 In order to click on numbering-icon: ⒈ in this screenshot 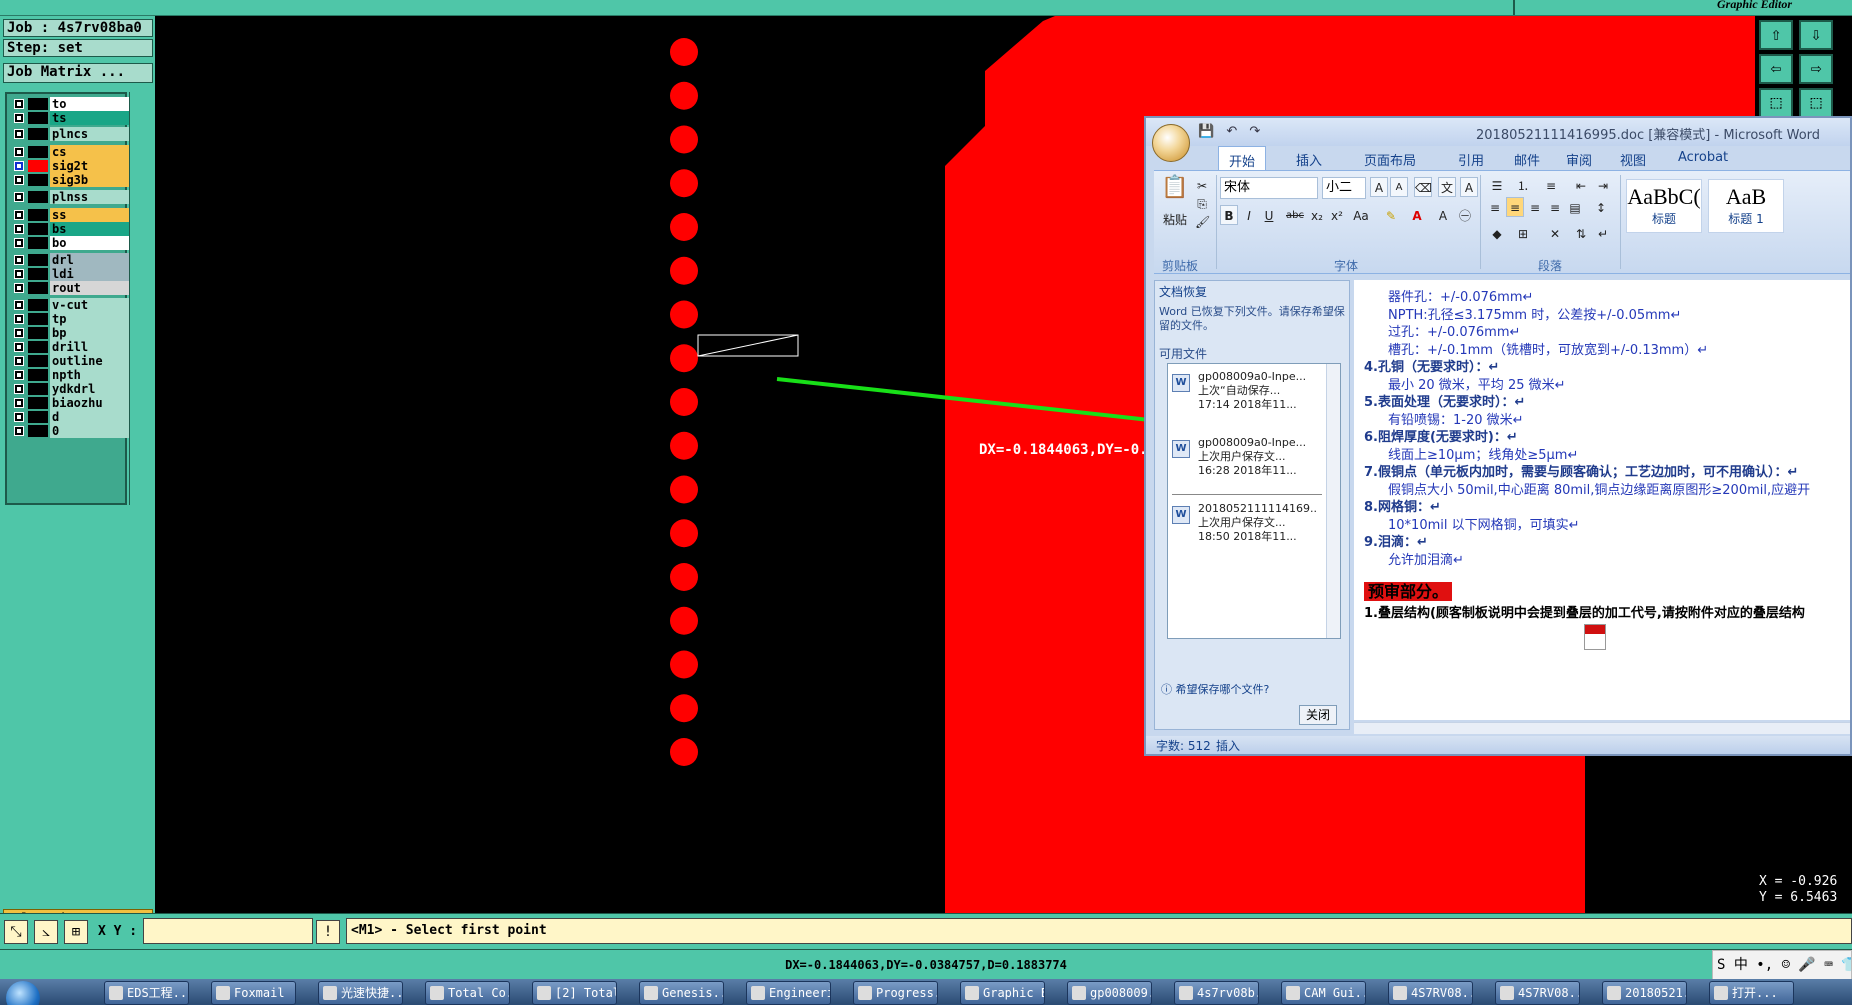, I will do `click(1523, 185)`.